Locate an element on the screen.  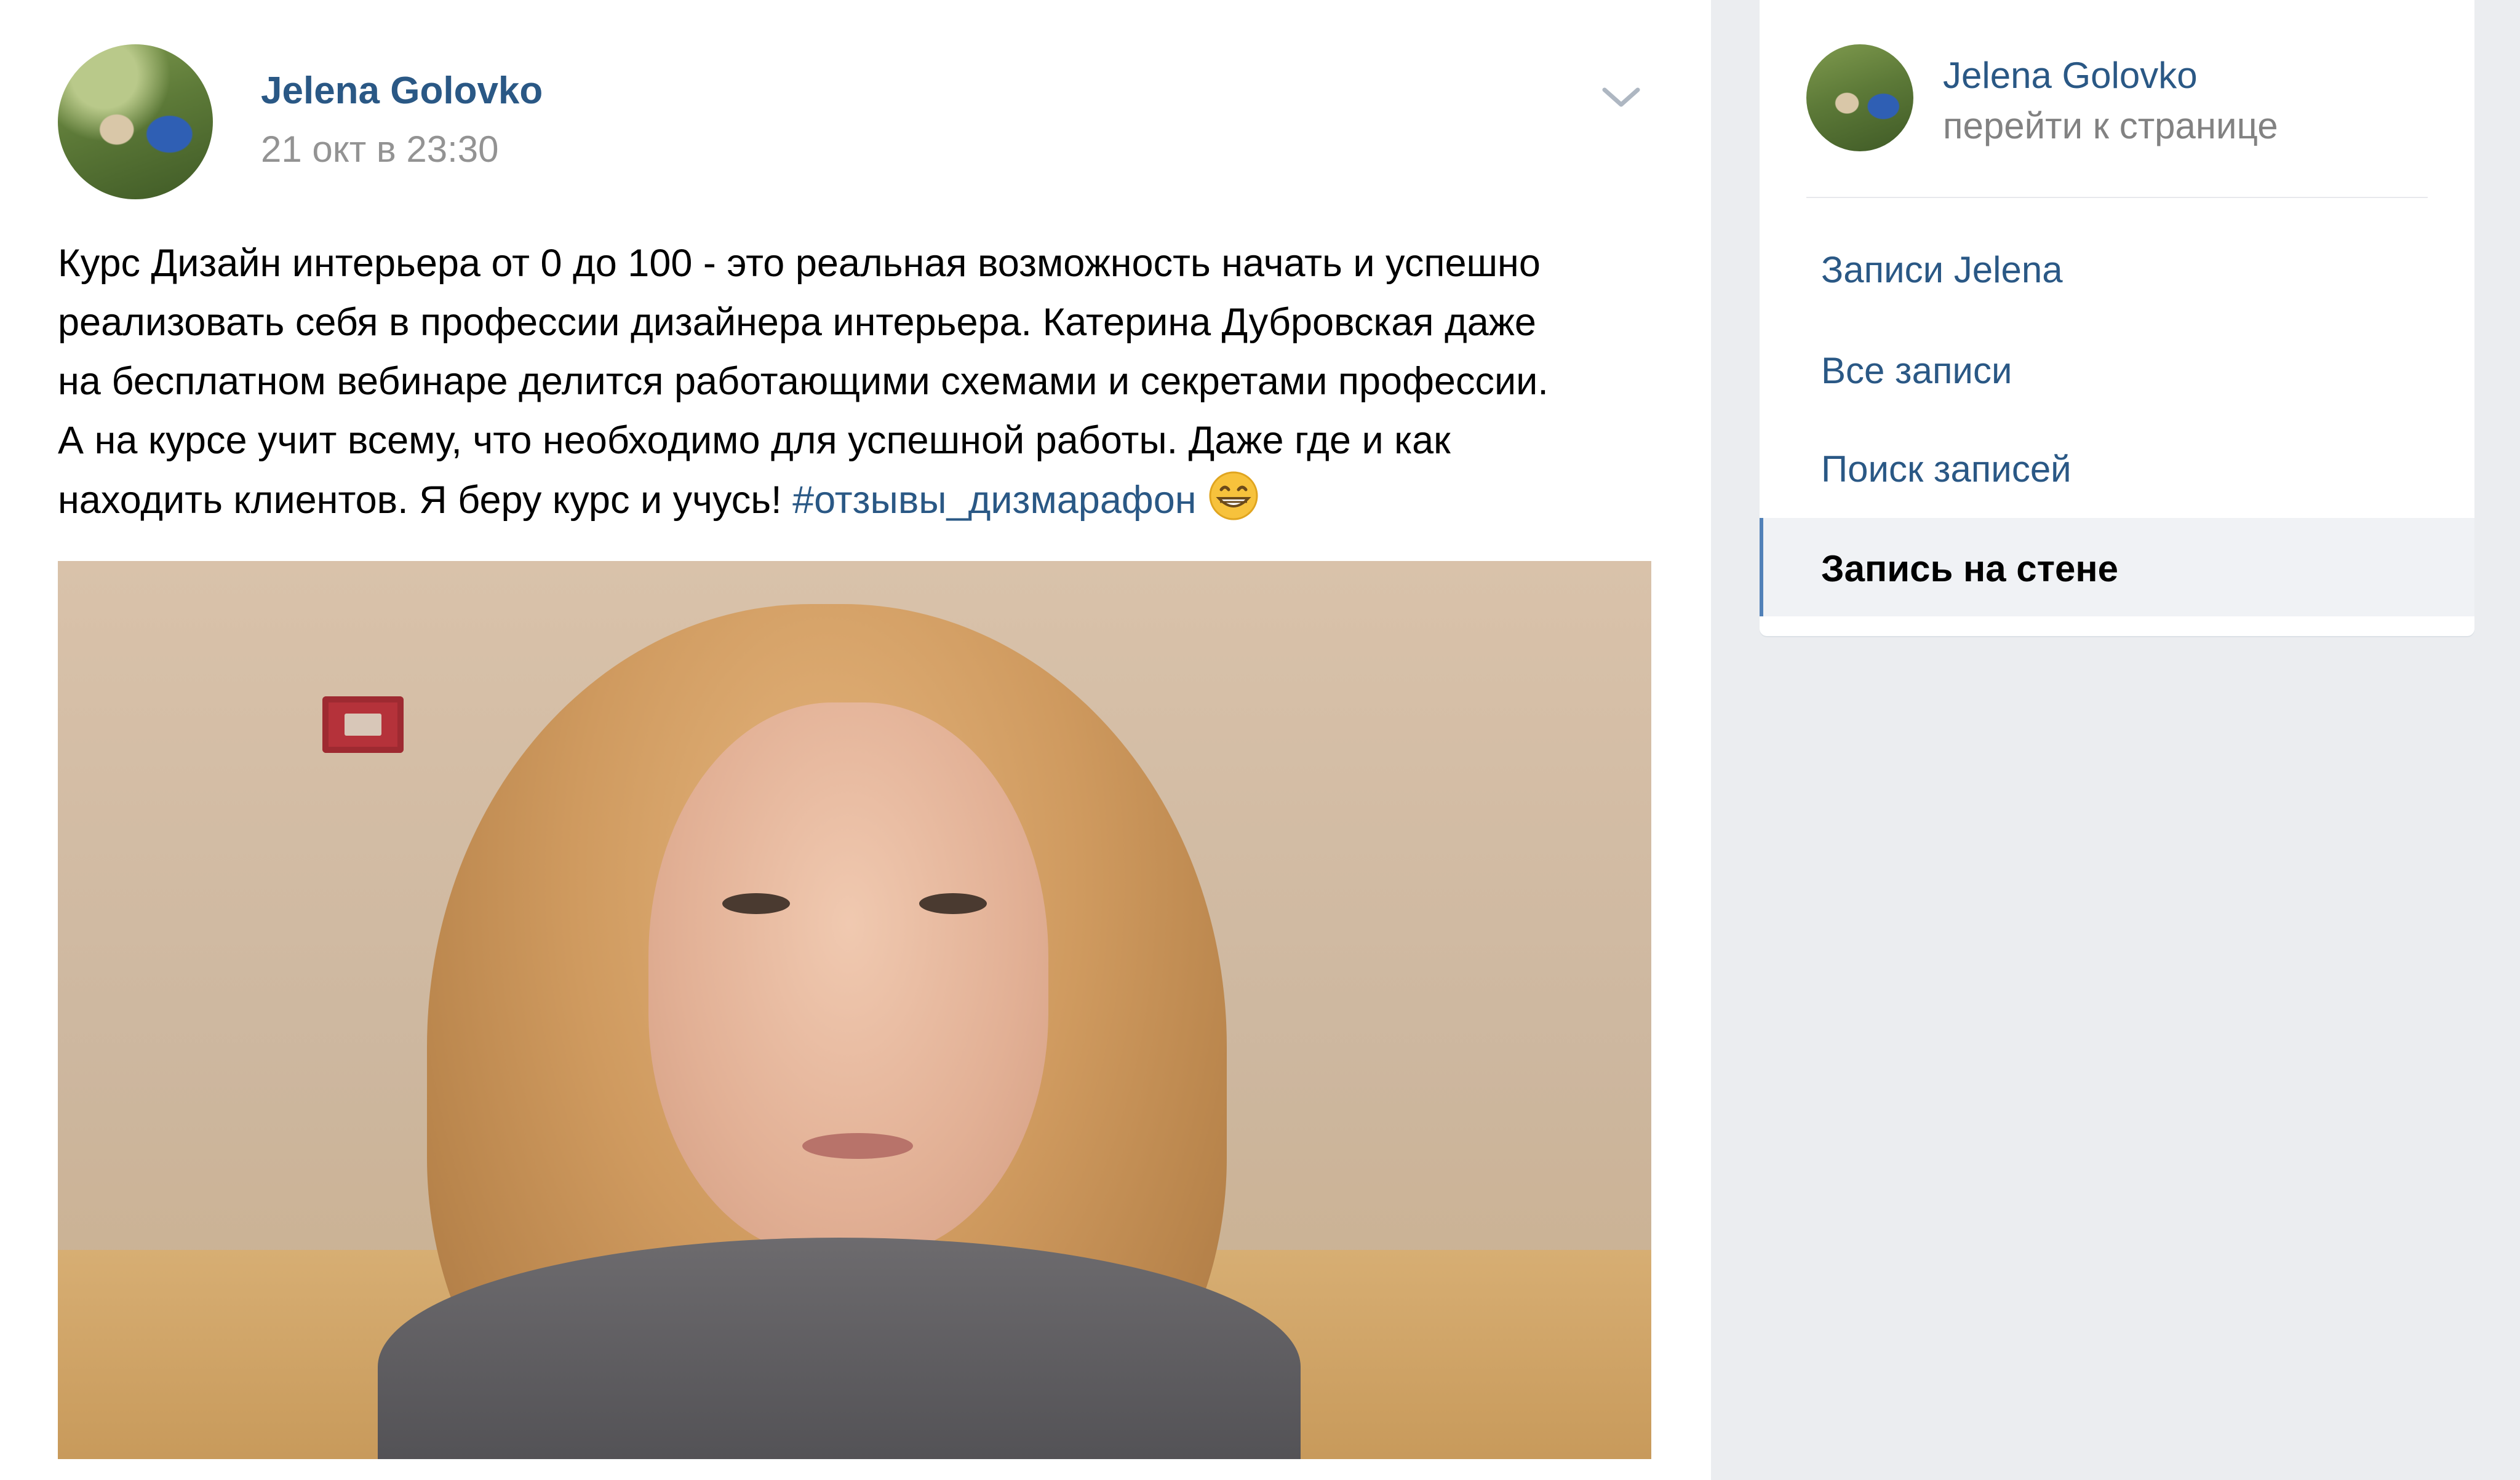
chevron-down-icon is located at coordinates (1621, 97).